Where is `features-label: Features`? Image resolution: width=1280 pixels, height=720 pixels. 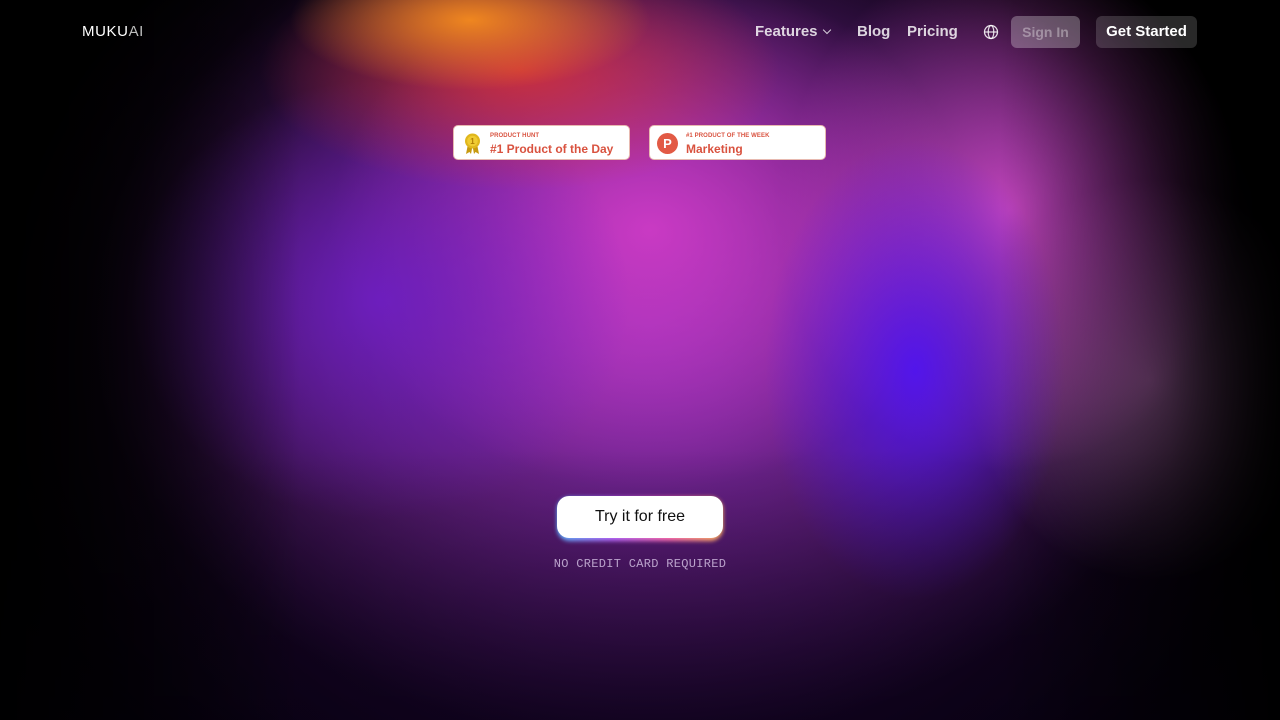
features-label: Features is located at coordinates (786, 31).